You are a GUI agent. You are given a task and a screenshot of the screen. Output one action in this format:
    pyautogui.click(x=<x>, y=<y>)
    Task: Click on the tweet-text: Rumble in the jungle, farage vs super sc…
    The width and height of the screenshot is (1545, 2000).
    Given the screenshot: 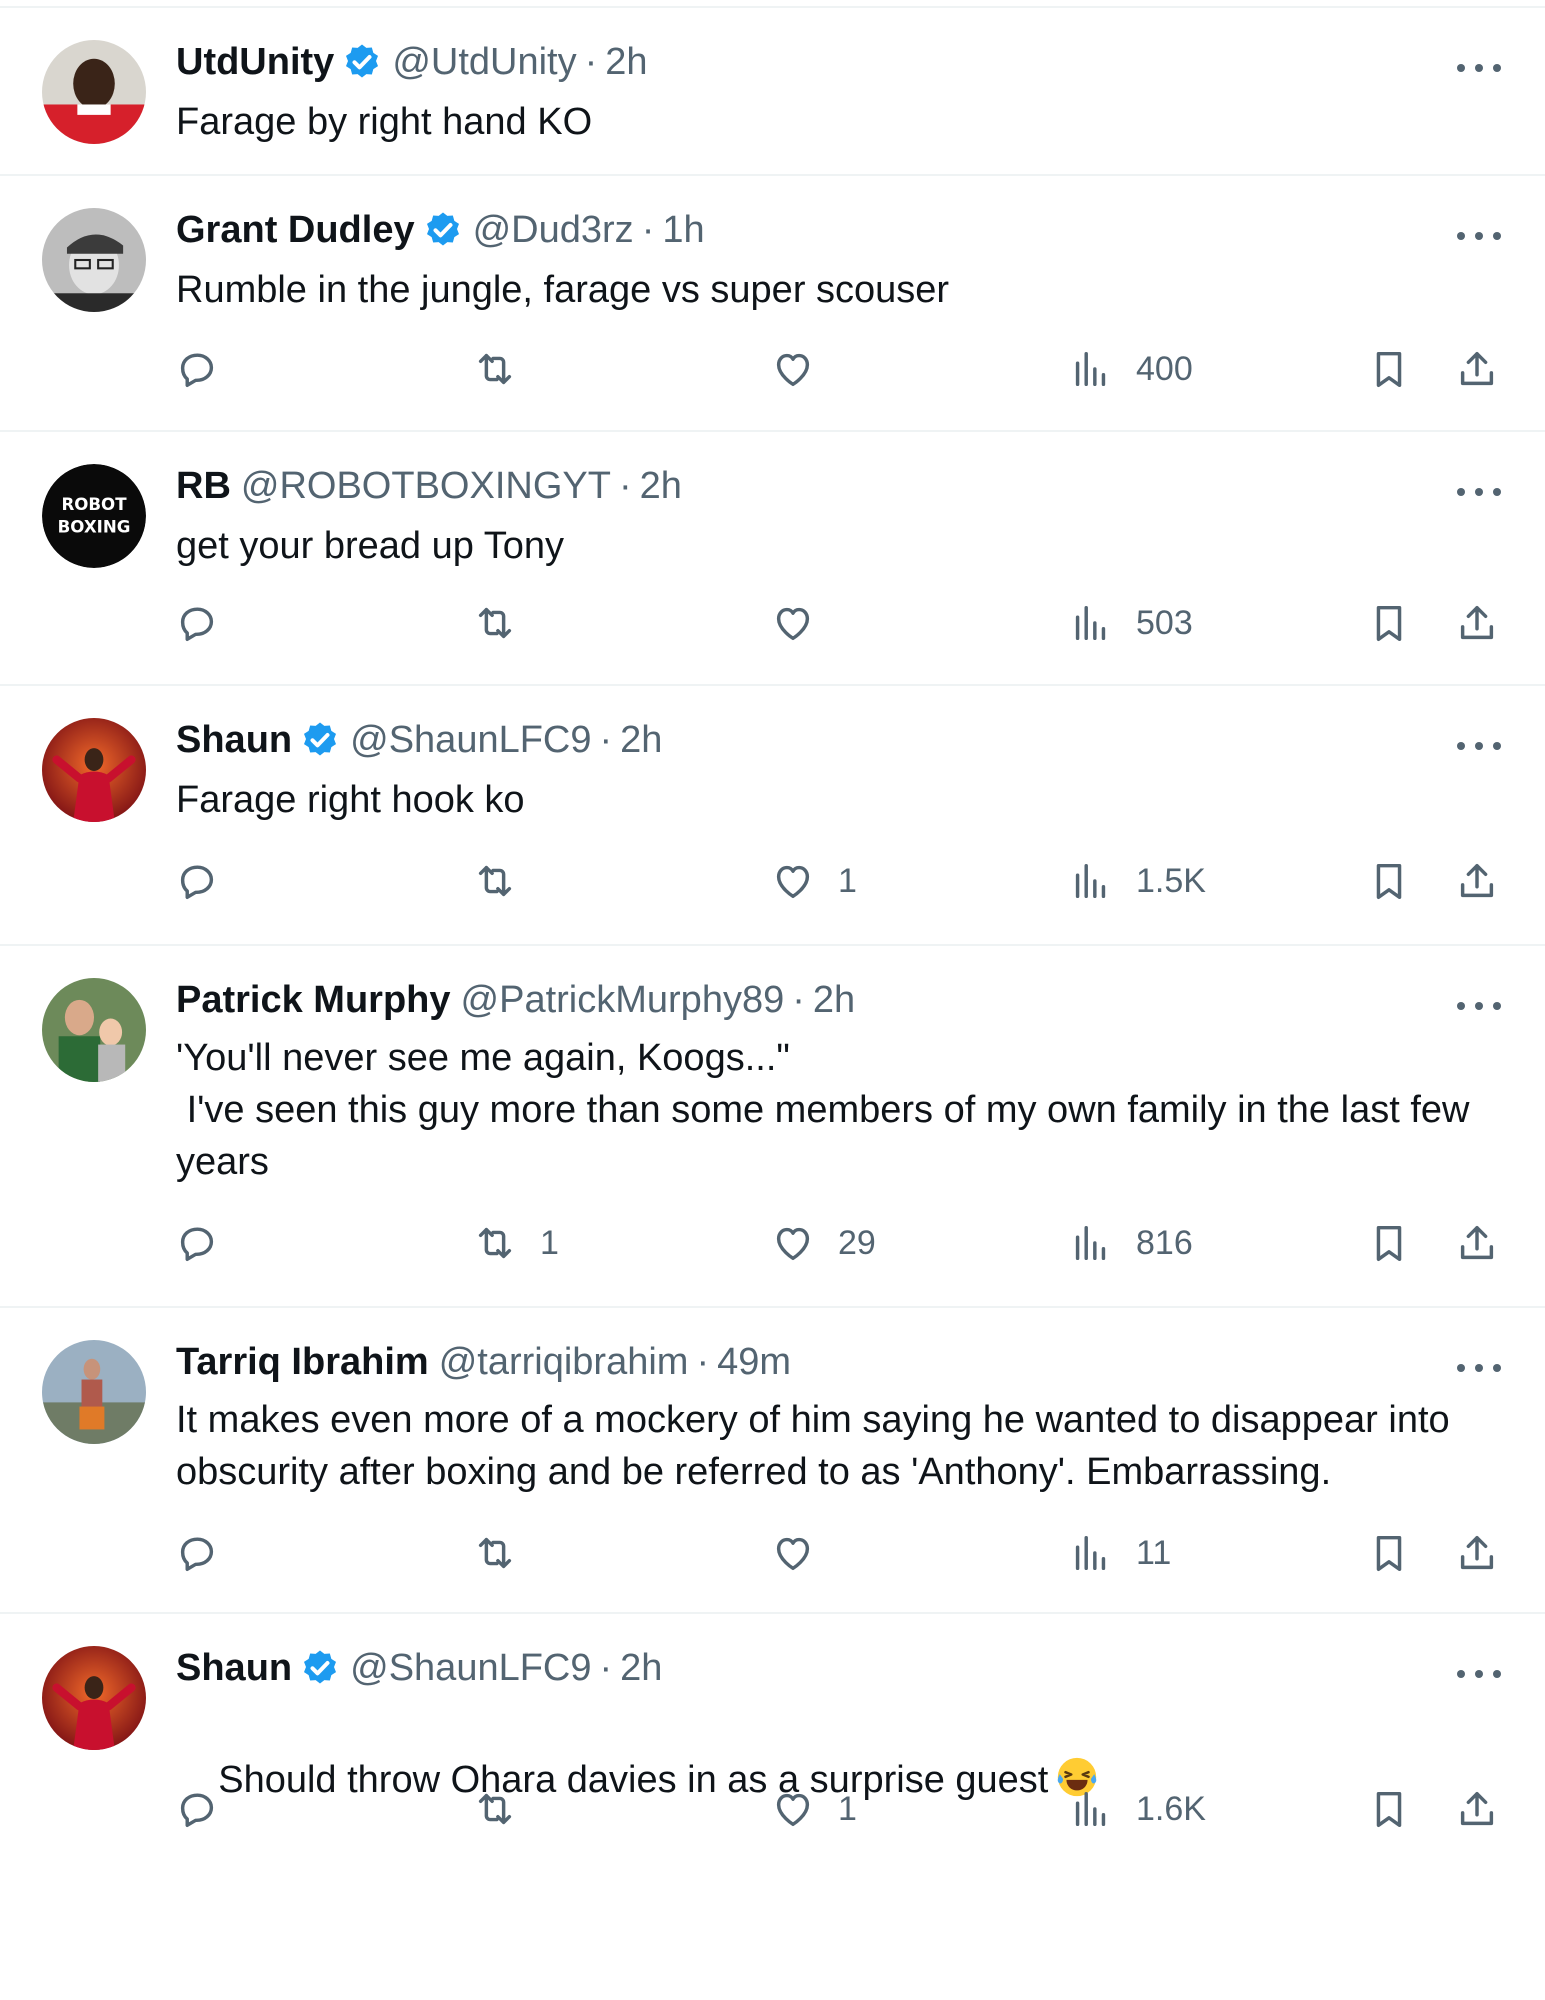 What is the action you would take?
    pyautogui.click(x=563, y=290)
    